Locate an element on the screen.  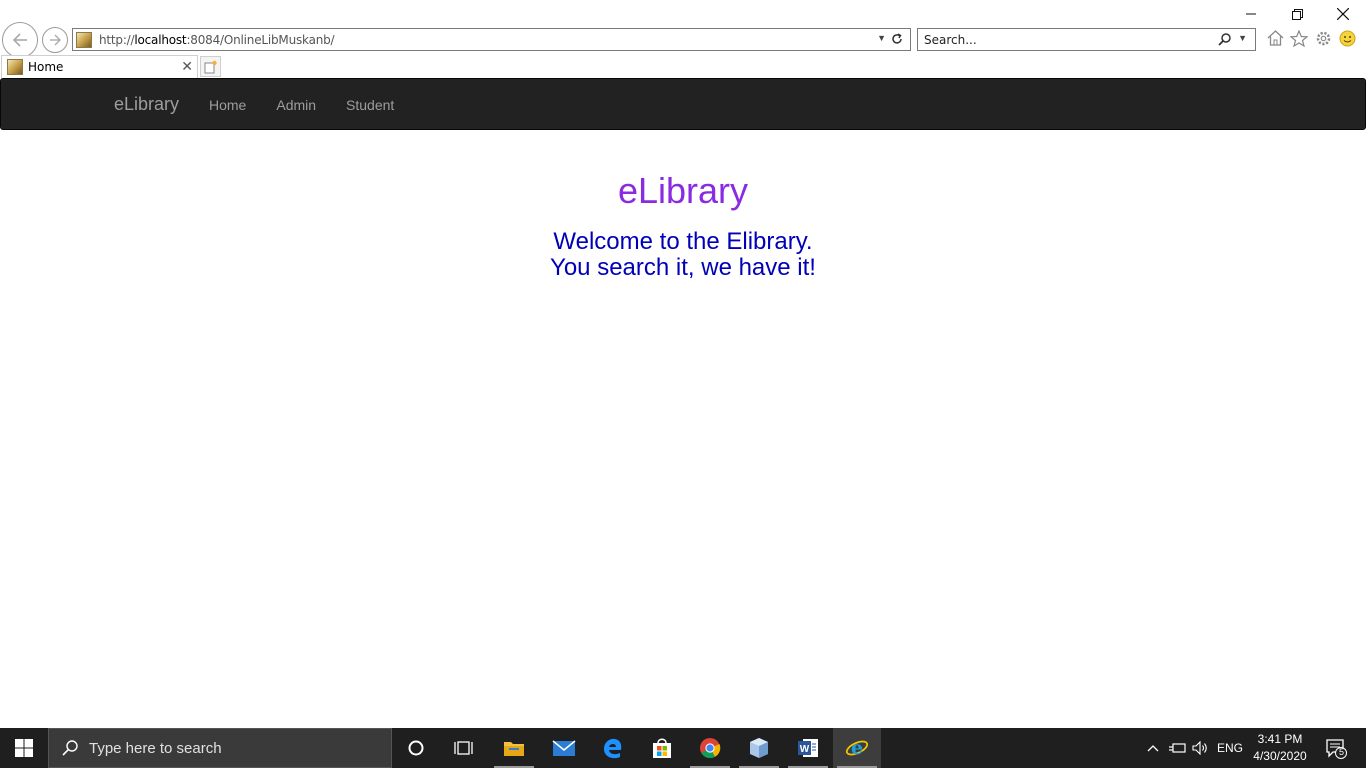
mail-icon is located at coordinates (564, 748).